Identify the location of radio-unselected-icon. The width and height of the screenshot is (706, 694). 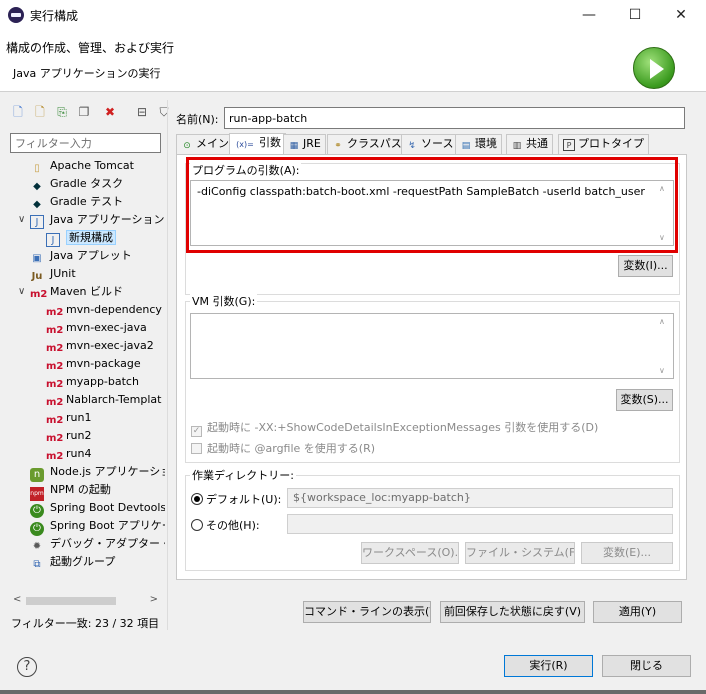
(197, 525).